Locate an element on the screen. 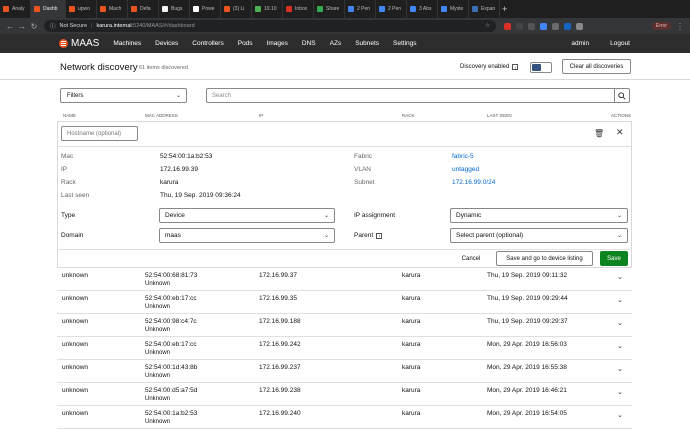  browser-tab: Dashb is located at coordinates (48, 9).